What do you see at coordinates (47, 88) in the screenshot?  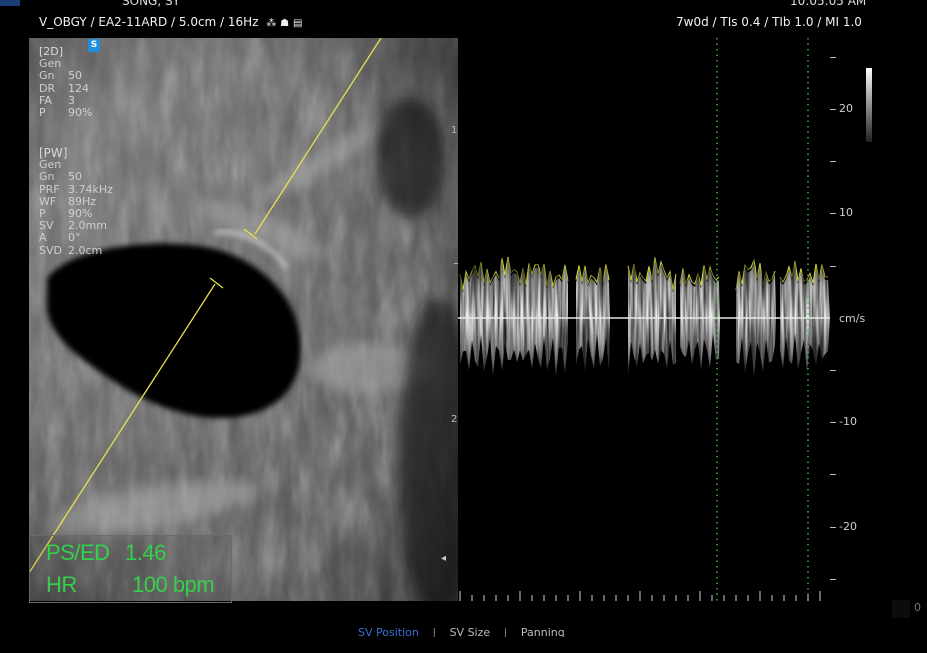 I see `param-2d-key: DR` at bounding box center [47, 88].